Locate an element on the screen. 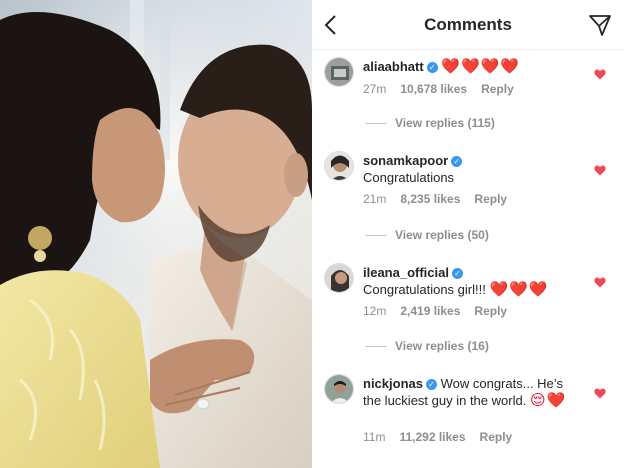 This screenshot has height=468, width=624. view-replies-link: View replies (115) is located at coordinates (430, 123).